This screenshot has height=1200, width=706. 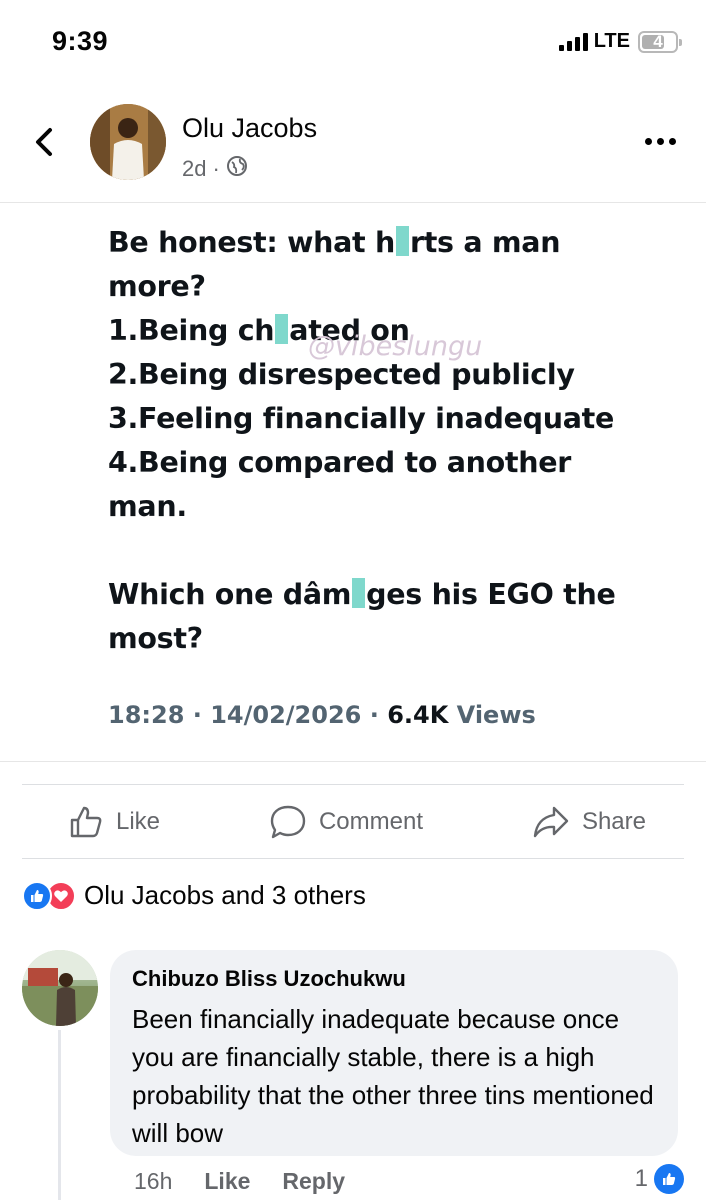 I want to click on tweet-line-7: man., so click(x=147, y=506).